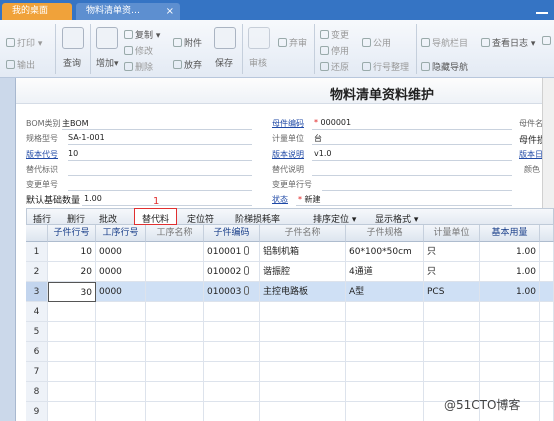  Describe the element at coordinates (138, 66) in the screenshot. I see `delete-button: 删除` at that location.